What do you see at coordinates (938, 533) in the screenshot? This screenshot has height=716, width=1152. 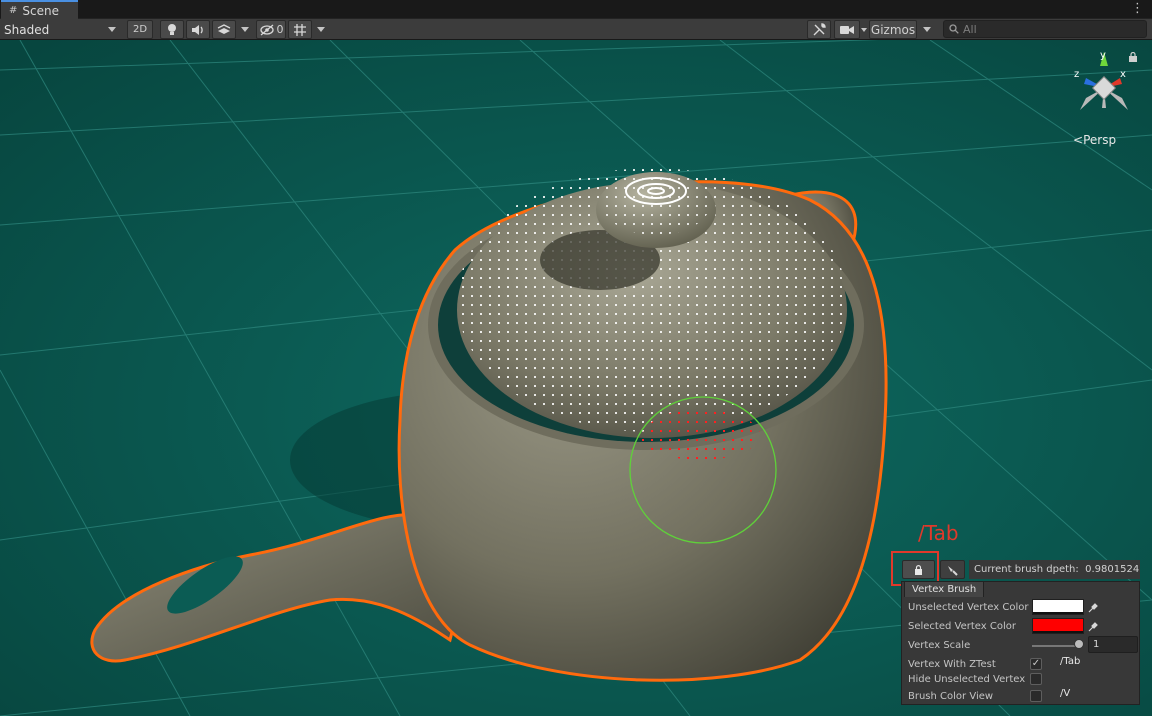 I see `annotation-text: /Tab` at bounding box center [938, 533].